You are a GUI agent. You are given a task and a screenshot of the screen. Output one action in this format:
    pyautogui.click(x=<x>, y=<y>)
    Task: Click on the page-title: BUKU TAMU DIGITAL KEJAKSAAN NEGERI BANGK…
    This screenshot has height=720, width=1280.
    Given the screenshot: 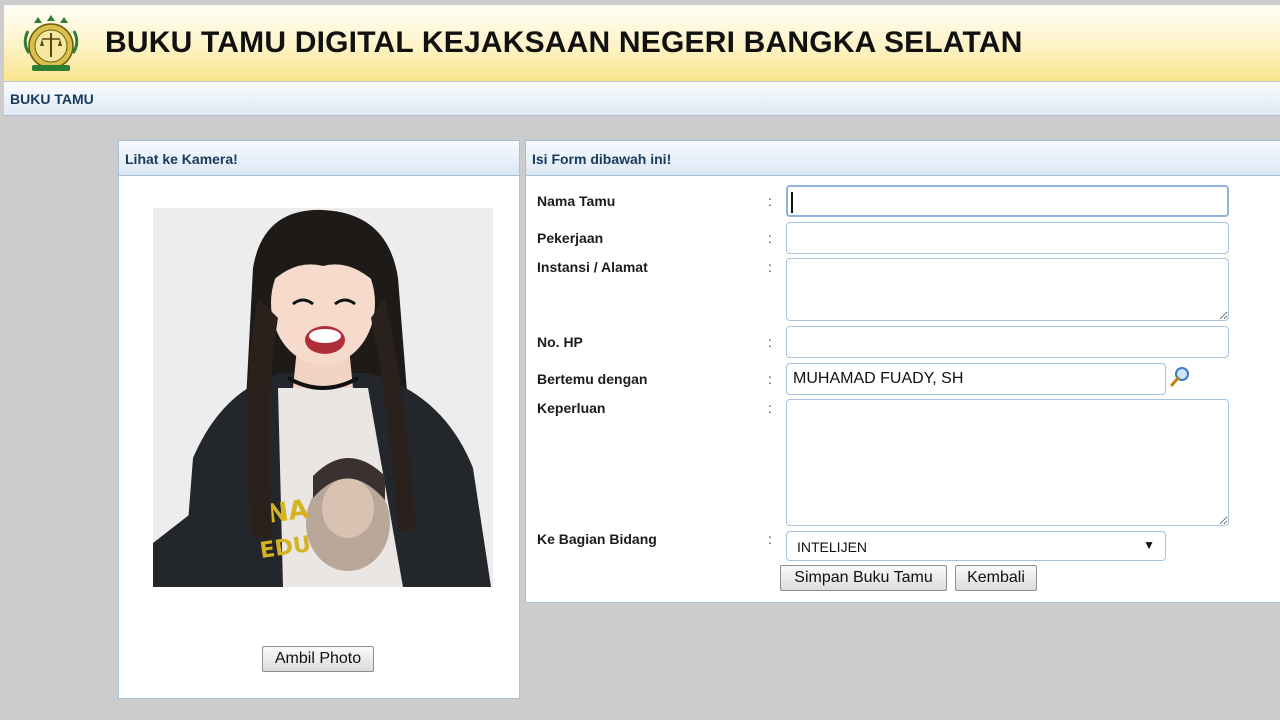 What is the action you would take?
    pyautogui.click(x=564, y=42)
    